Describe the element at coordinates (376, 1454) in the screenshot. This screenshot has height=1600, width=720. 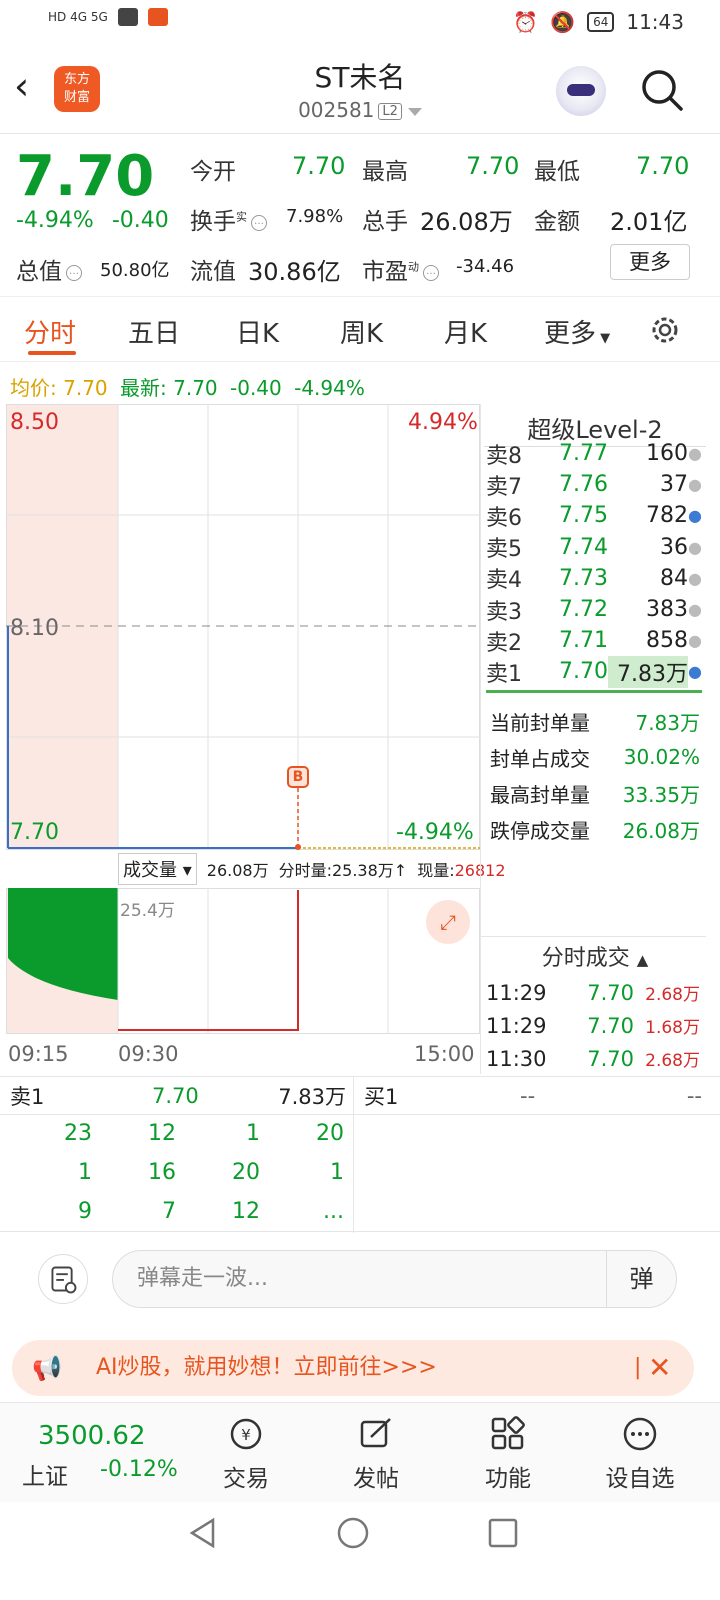
I see `nav-post: 发帖` at that location.